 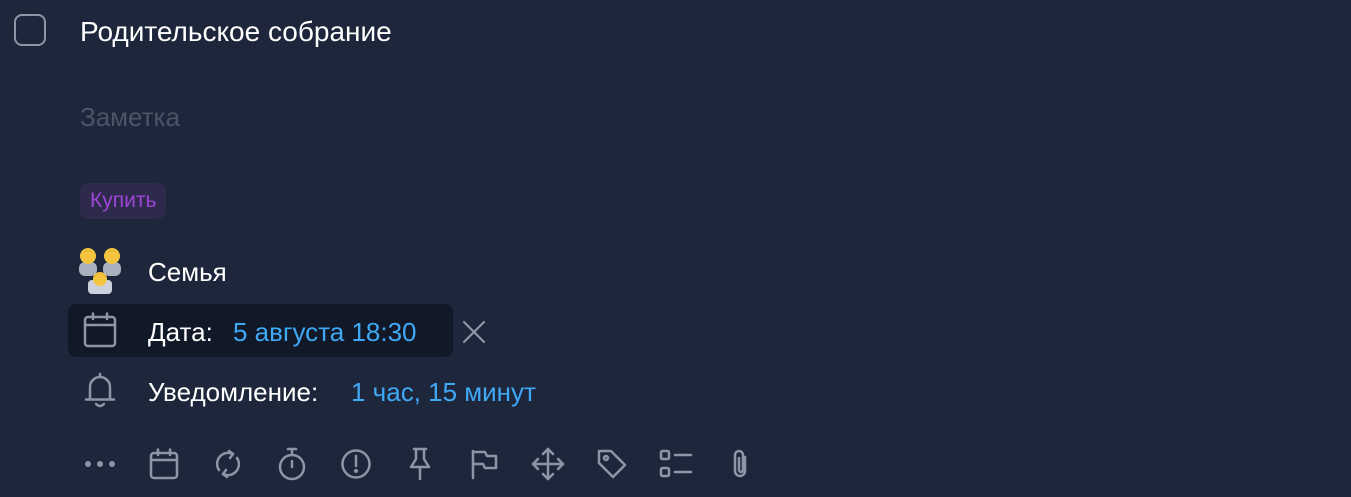 I want to click on tag-chip: Купить, so click(x=123, y=201).